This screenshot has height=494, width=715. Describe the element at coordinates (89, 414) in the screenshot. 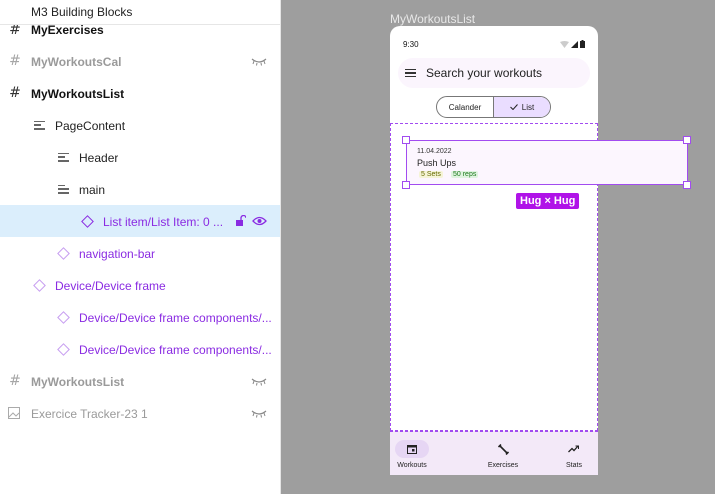

I see `layer-label: Exercice Tracker-23 1` at that location.